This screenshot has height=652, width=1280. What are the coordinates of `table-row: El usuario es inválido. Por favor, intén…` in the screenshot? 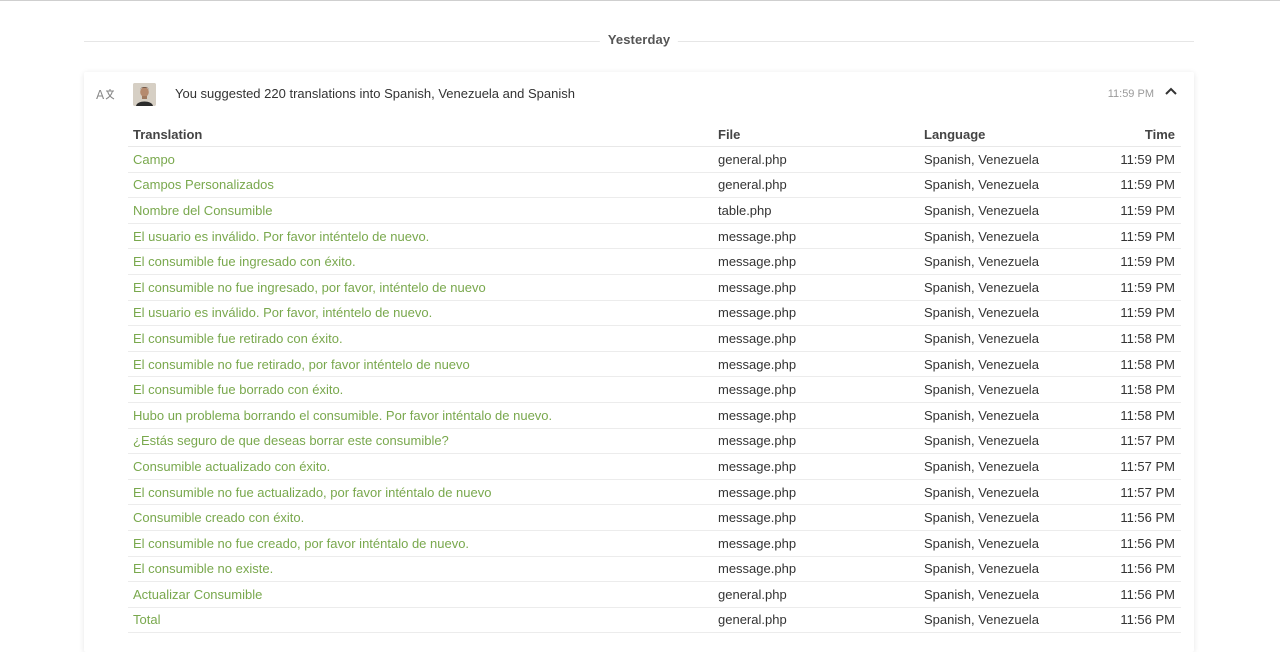 It's located at (654, 313).